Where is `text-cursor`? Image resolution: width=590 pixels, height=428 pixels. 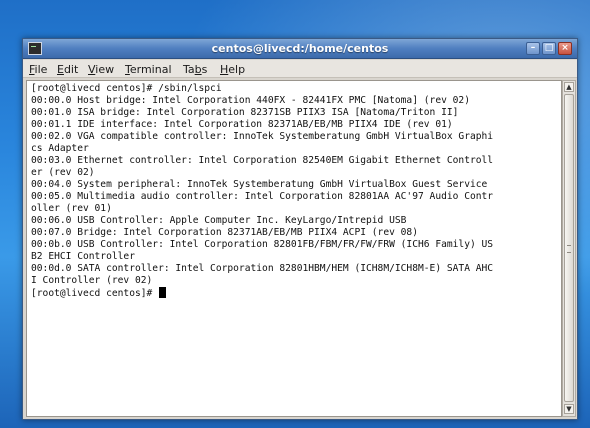 text-cursor is located at coordinates (163, 292).